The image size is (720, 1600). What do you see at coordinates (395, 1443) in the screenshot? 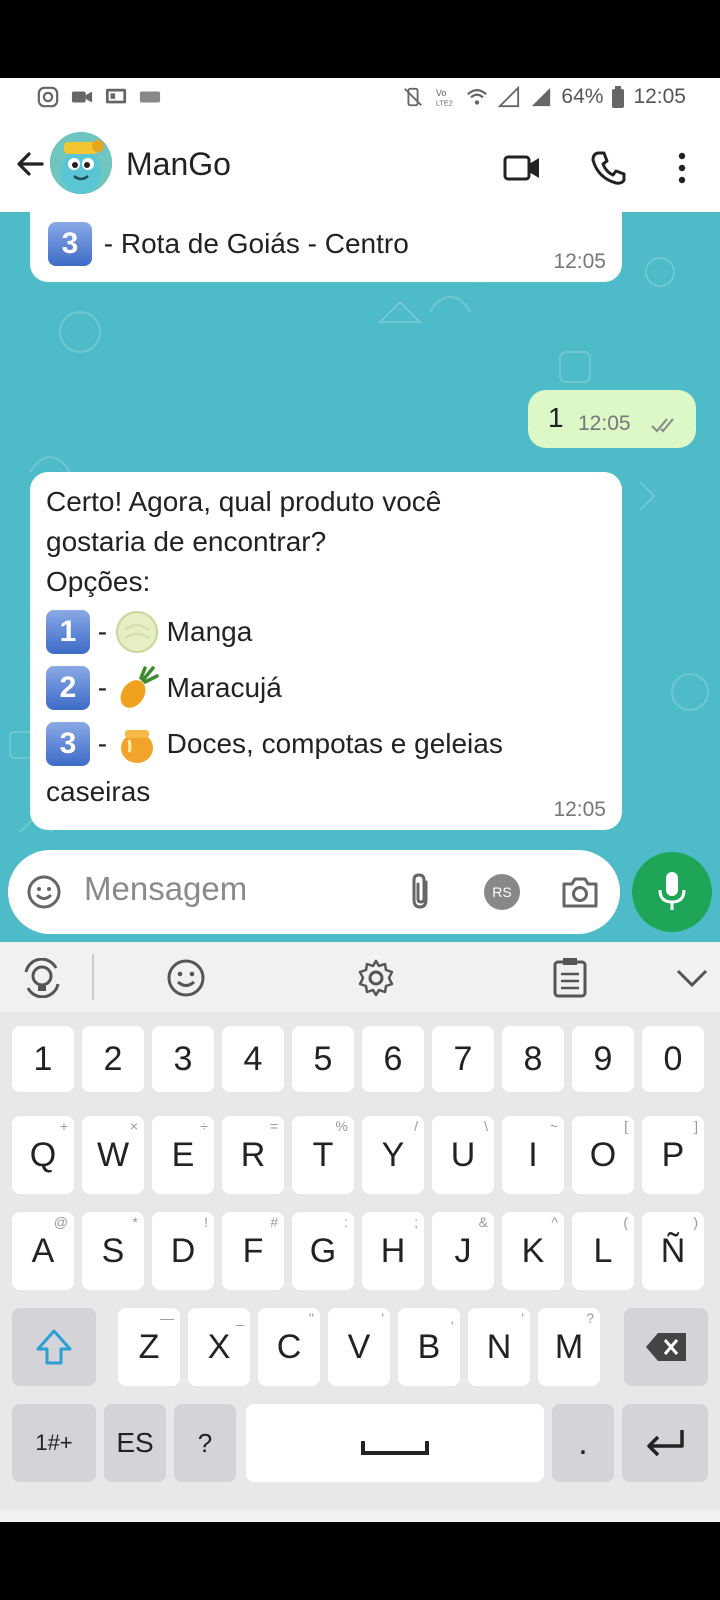
I see `space-bar` at bounding box center [395, 1443].